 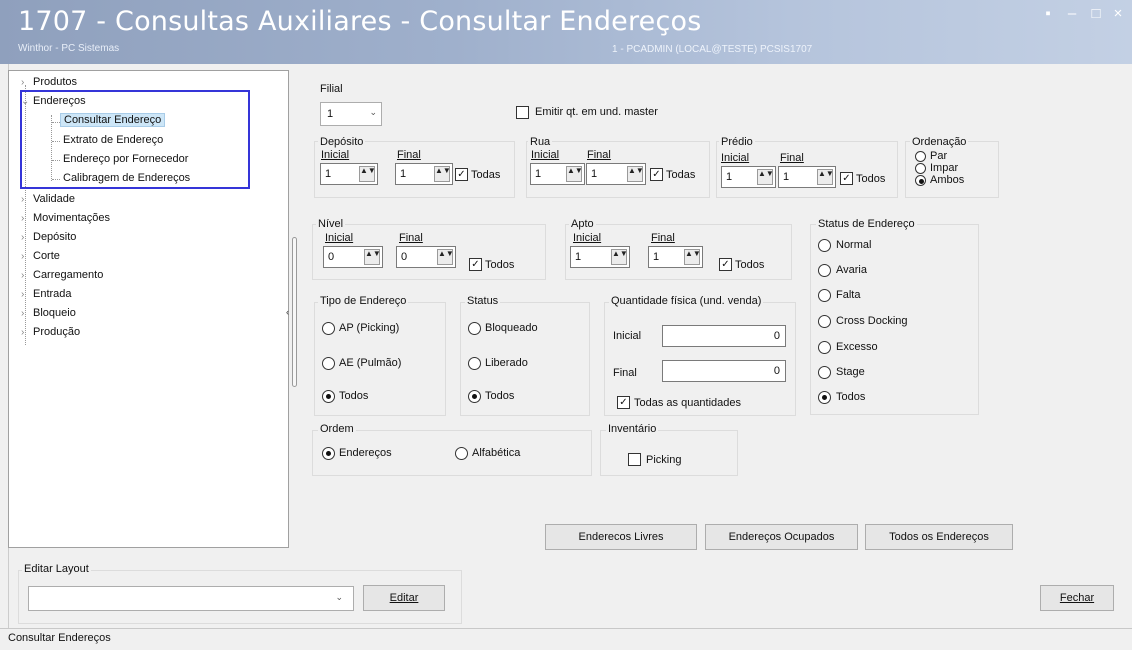 What do you see at coordinates (474, 328) in the screenshot?
I see `status-bloqueado-radio` at bounding box center [474, 328].